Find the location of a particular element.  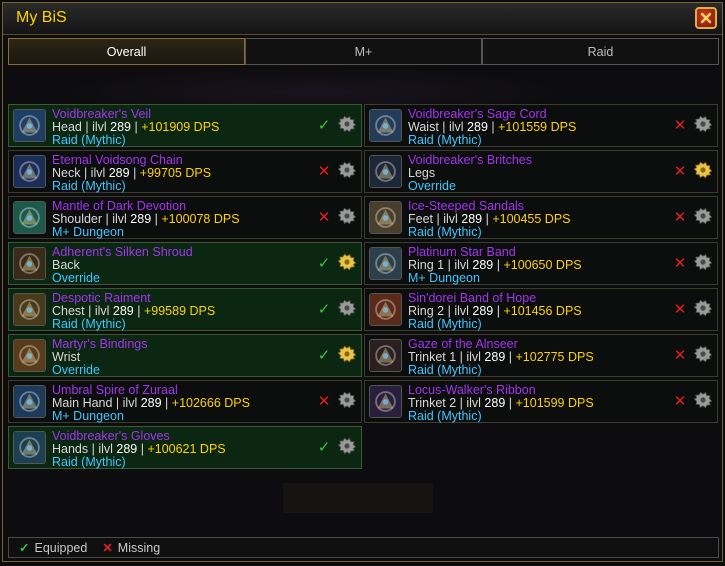

item-dps: +102775 DPS is located at coordinates (554, 357).